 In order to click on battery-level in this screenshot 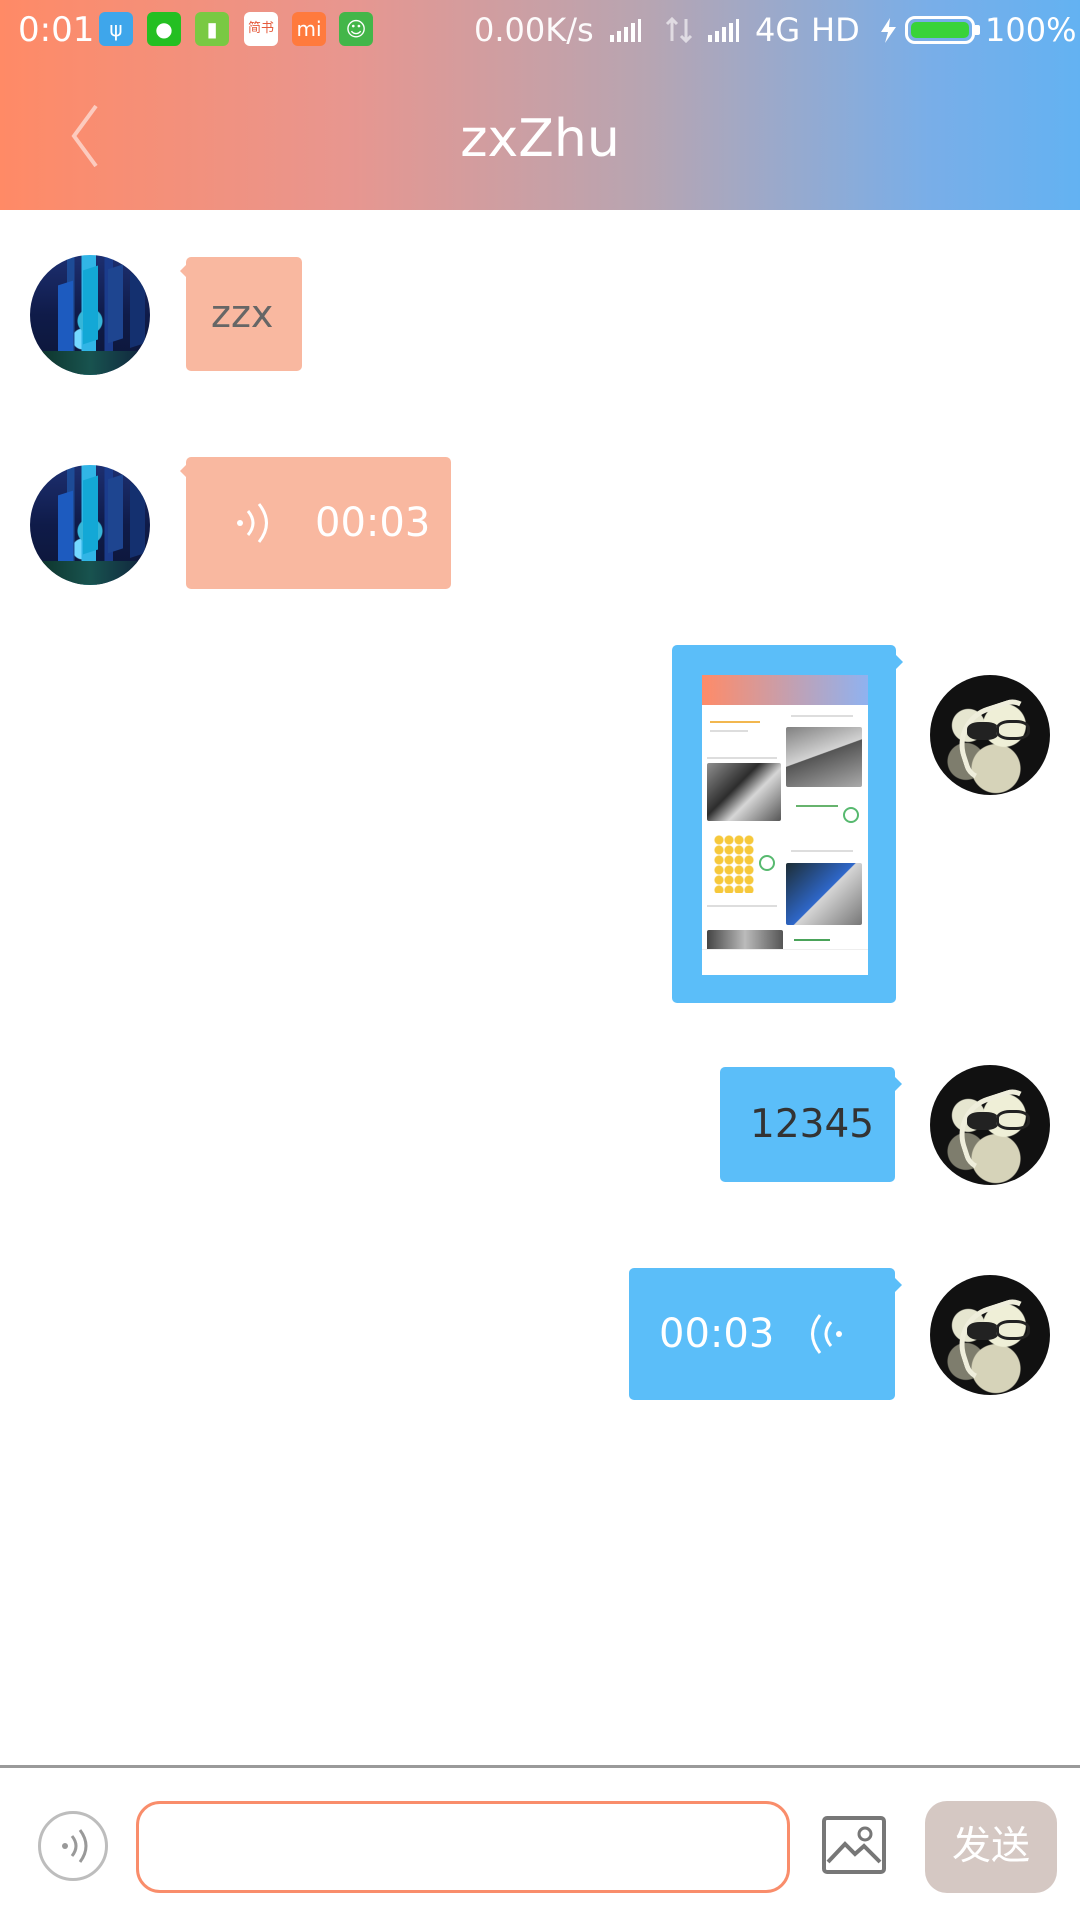, I will do `click(940, 30)`.